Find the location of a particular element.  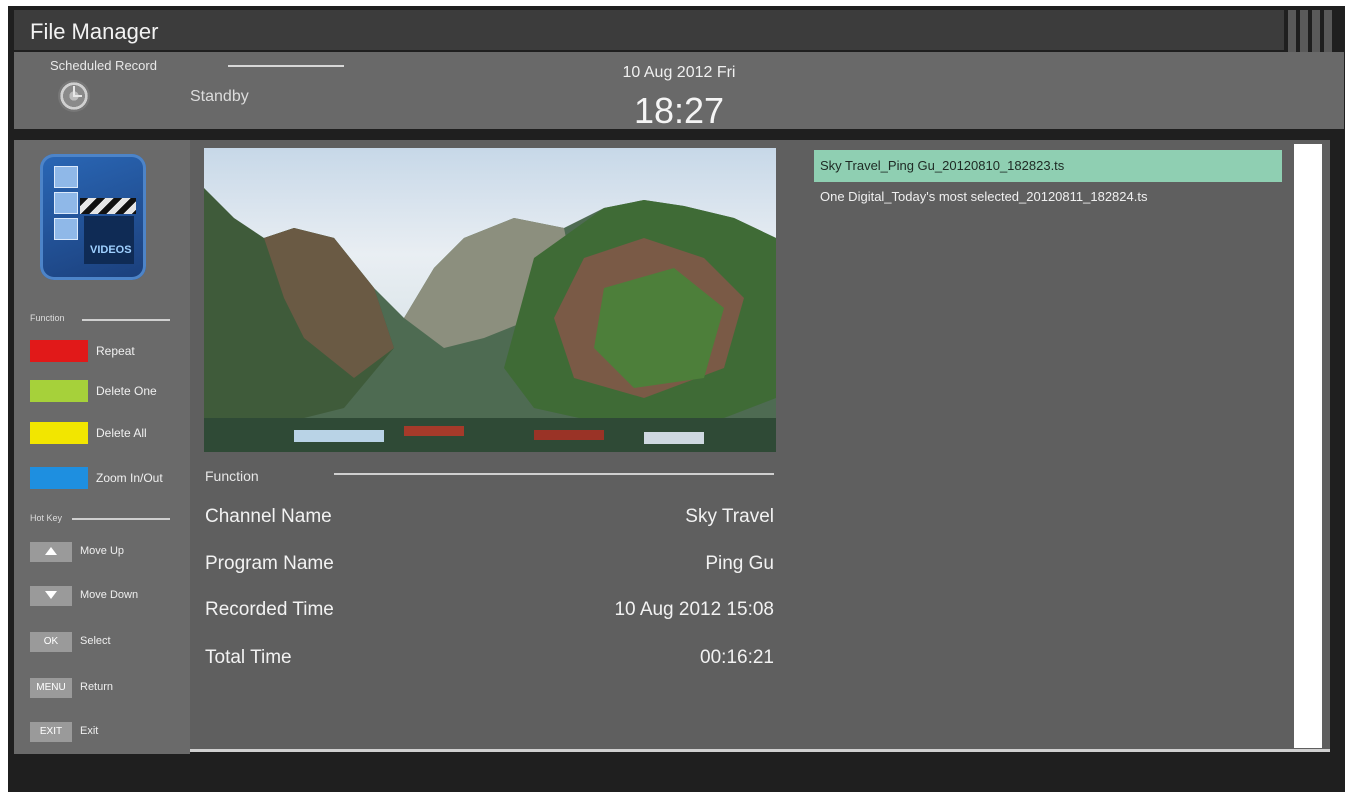

app-title: File Manager is located at coordinates (94, 31).